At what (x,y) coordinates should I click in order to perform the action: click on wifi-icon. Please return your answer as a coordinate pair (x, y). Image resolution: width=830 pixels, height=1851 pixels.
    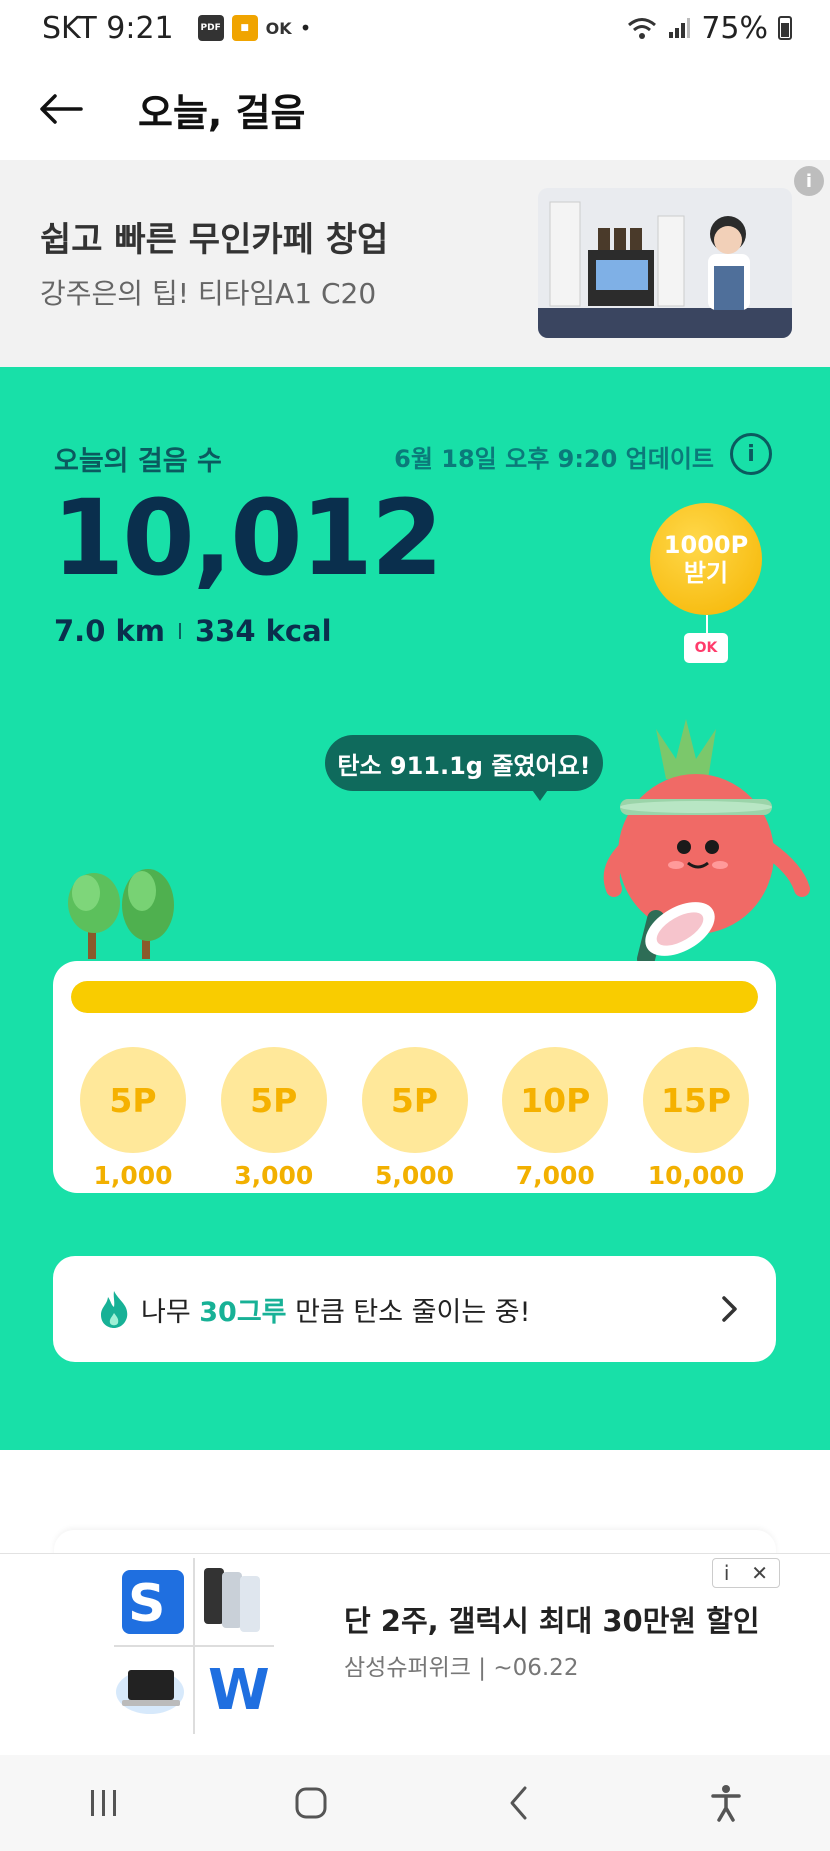
    Looking at the image, I should click on (642, 28).